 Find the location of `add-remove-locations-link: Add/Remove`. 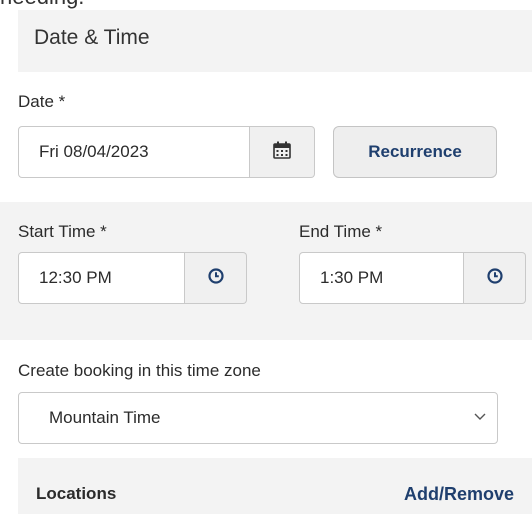

add-remove-locations-link: Add/Remove is located at coordinates (459, 494).